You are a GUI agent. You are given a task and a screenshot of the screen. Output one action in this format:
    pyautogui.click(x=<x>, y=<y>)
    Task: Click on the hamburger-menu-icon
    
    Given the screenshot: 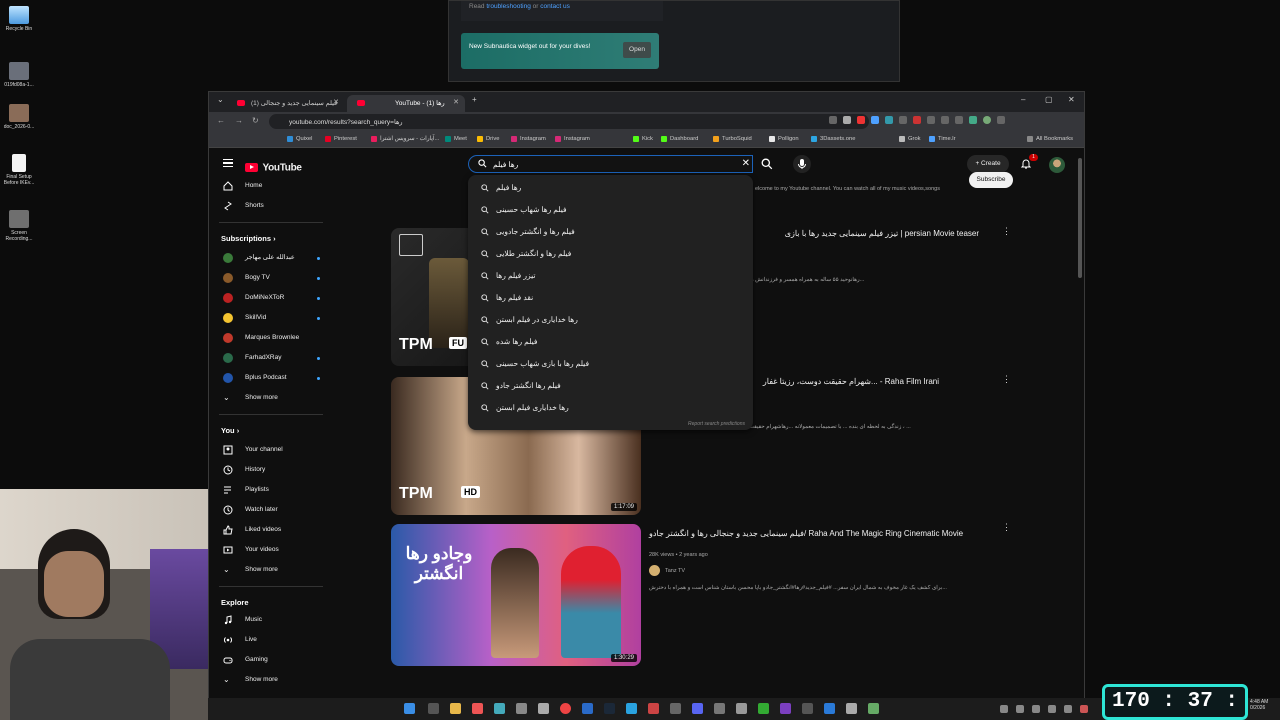 What is the action you would take?
    pyautogui.click(x=228, y=163)
    